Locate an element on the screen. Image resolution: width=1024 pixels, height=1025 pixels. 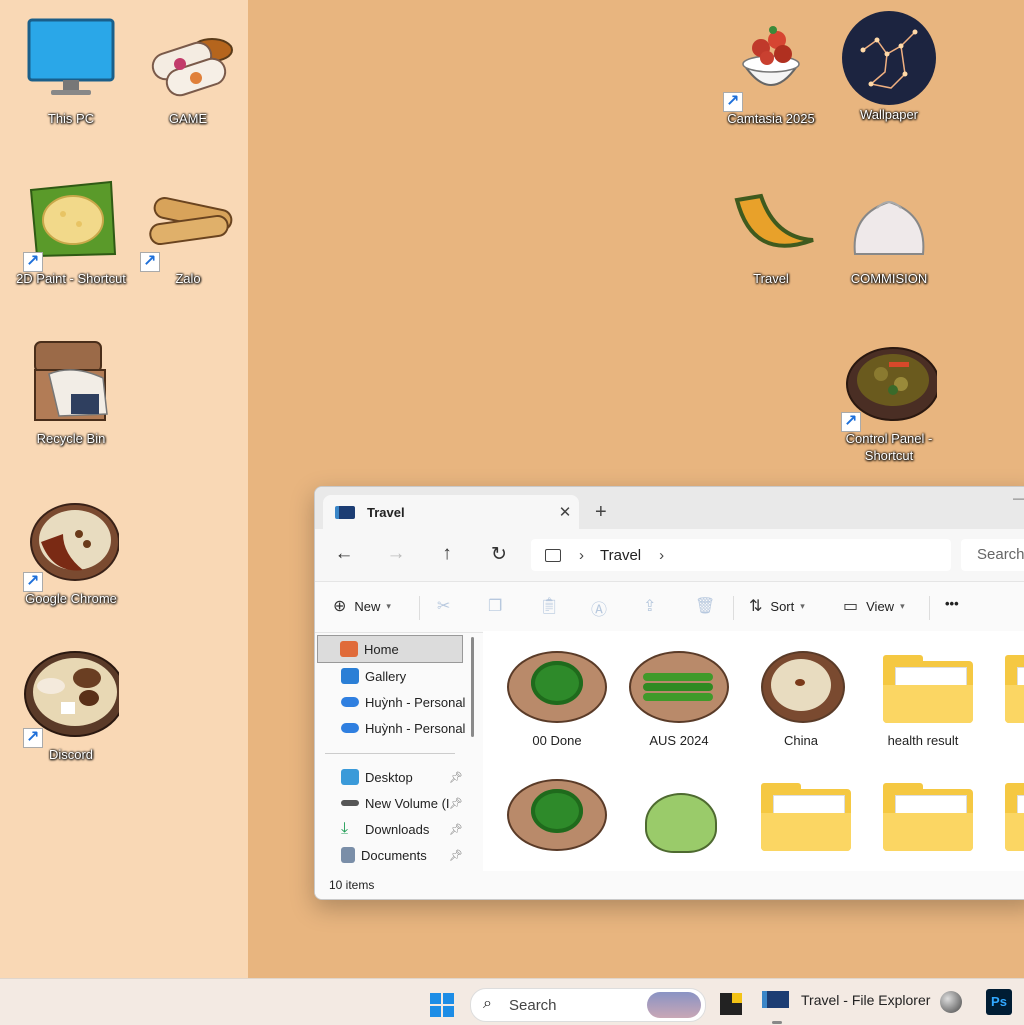
cut-button: ✂ is located at coordinates (443, 606).